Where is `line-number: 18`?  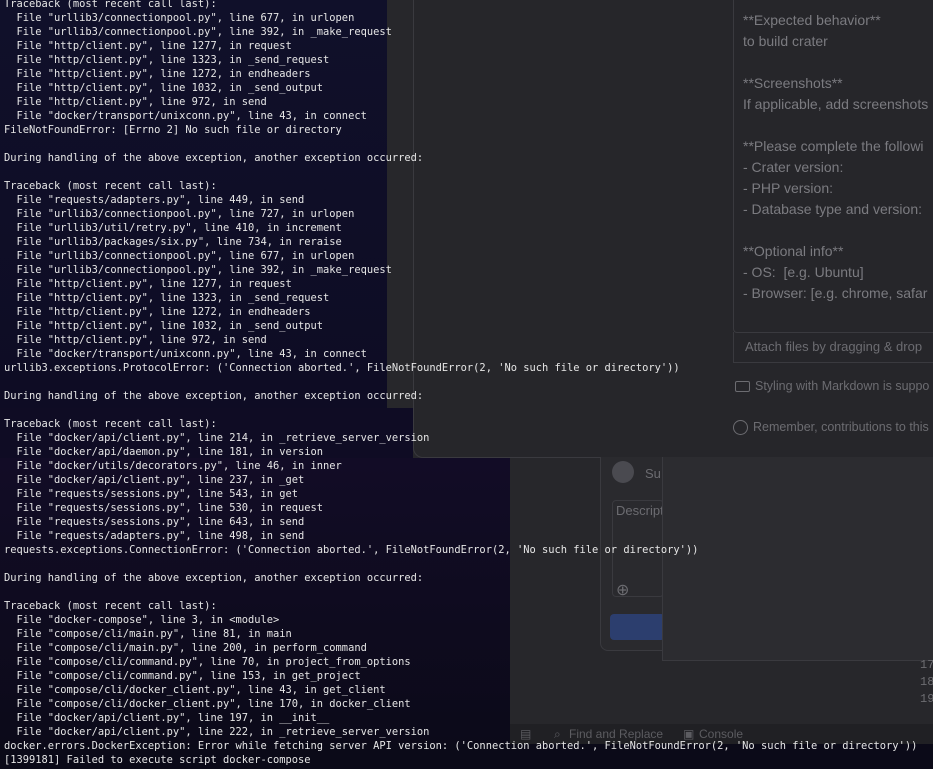 line-number: 18 is located at coordinates (926, 682).